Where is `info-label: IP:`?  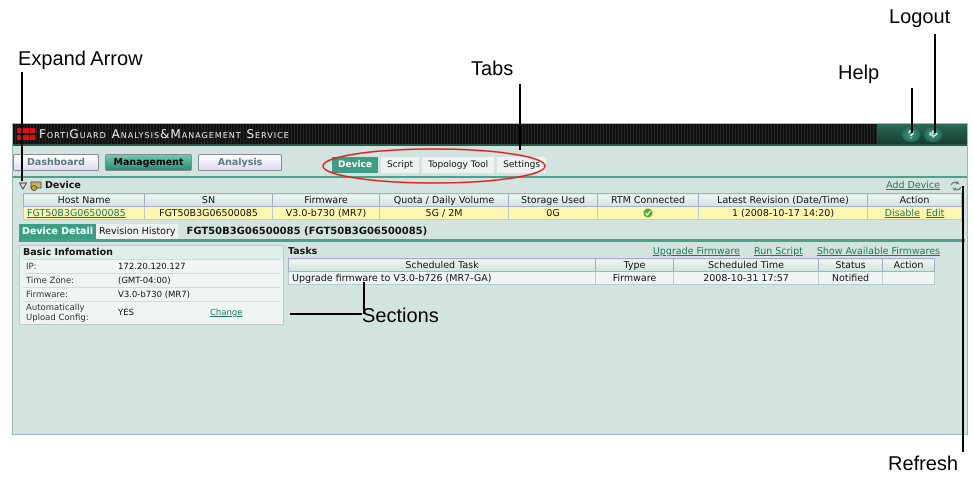 info-label: IP: is located at coordinates (32, 267).